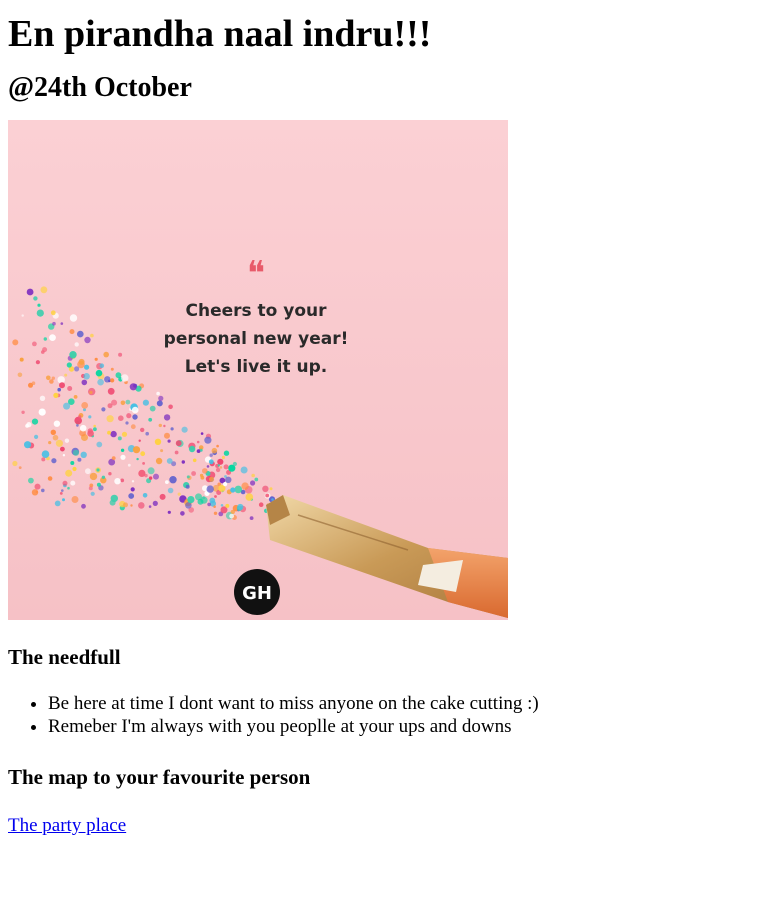 Image resolution: width=765 pixels, height=921 pixels. I want to click on map-link-paragraph: The party place, so click(382, 825).